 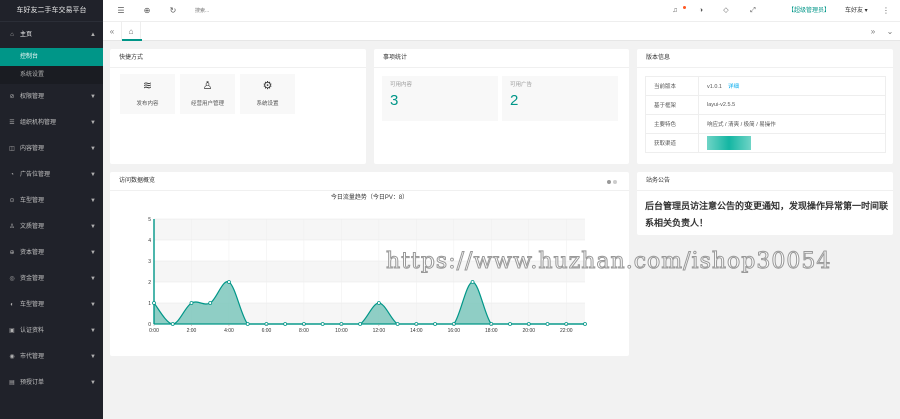 I want to click on car-type-icon: ◐, so click(x=12, y=305).